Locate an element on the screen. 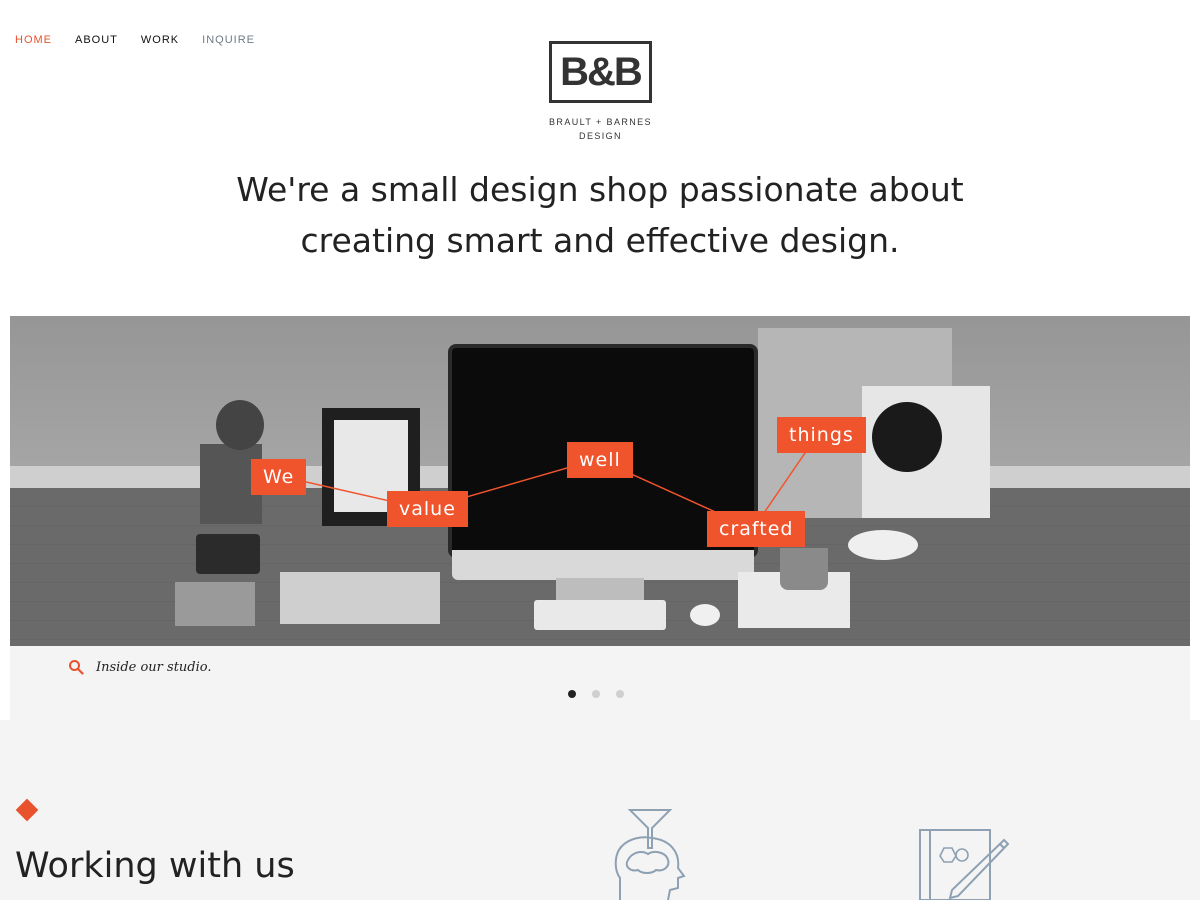 The height and width of the screenshot is (900, 1200). logo-mark-box: B&B is located at coordinates (600, 72).